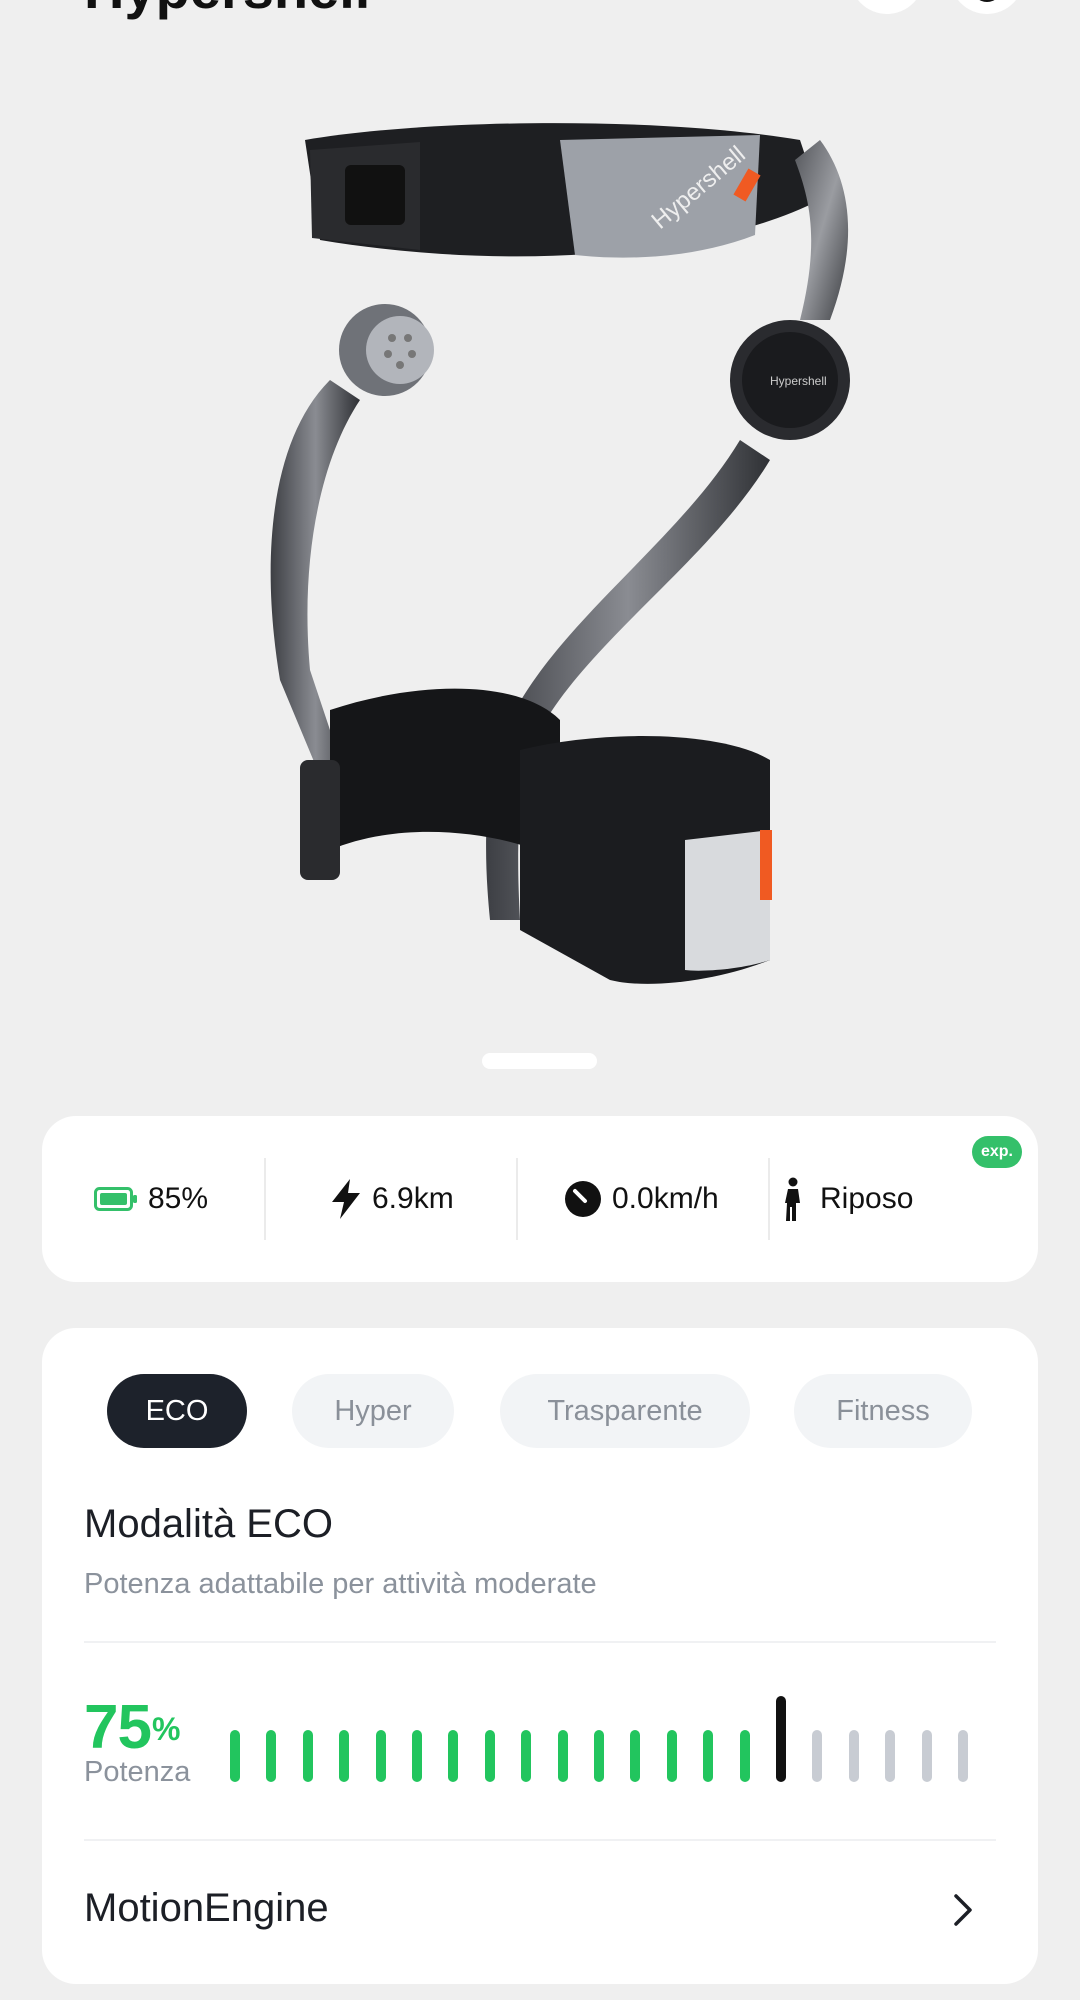  What do you see at coordinates (137, 1772) in the screenshot?
I see `power-label: Potenza` at bounding box center [137, 1772].